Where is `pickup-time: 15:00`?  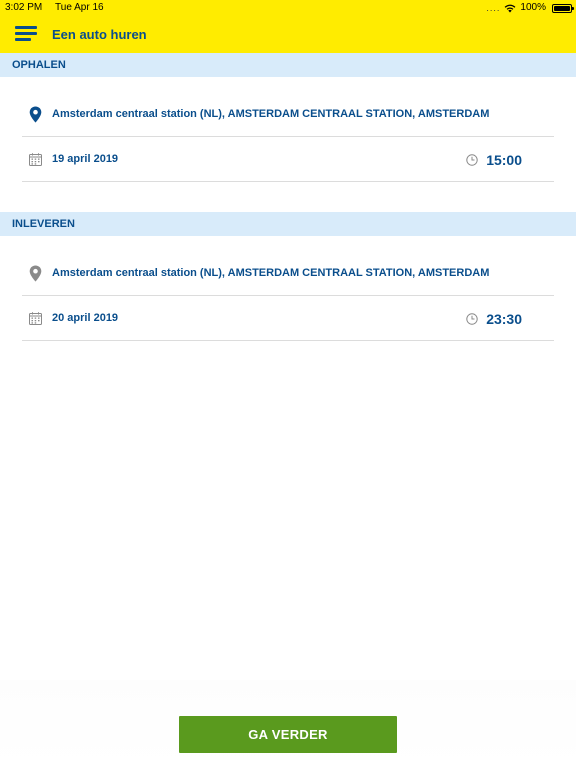 pickup-time: 15:00 is located at coordinates (504, 159).